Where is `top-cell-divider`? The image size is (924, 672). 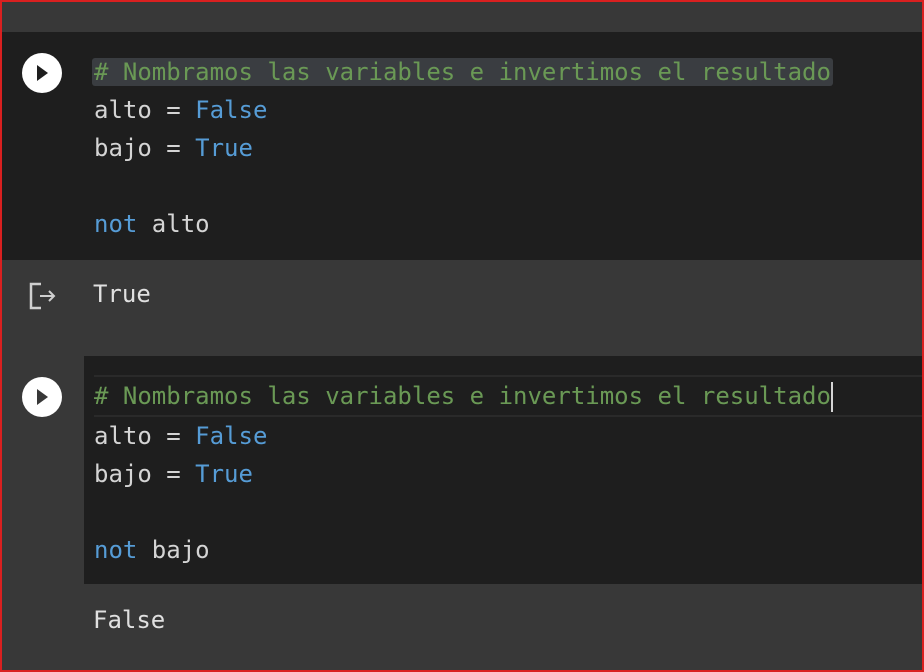 top-cell-divider is located at coordinates (462, 17).